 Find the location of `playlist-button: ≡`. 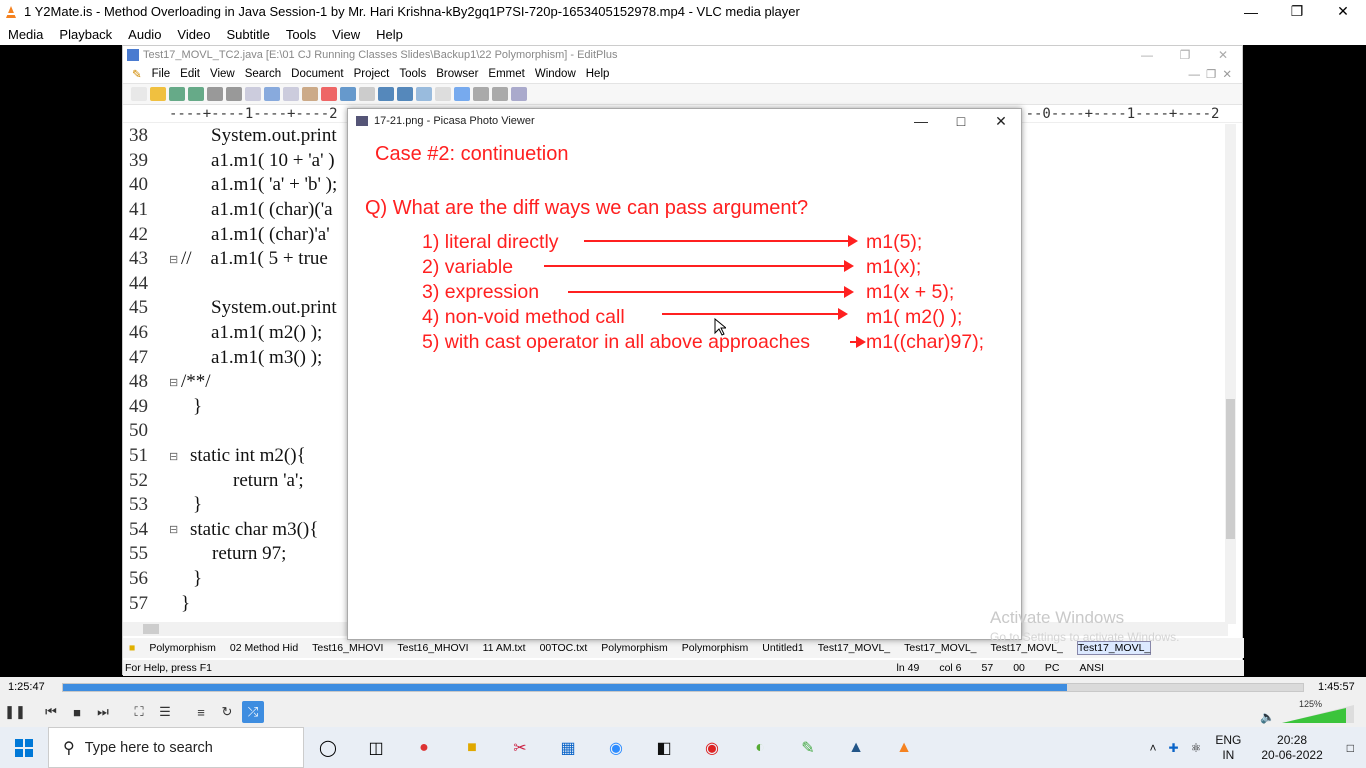

playlist-button: ≡ is located at coordinates (201, 712).